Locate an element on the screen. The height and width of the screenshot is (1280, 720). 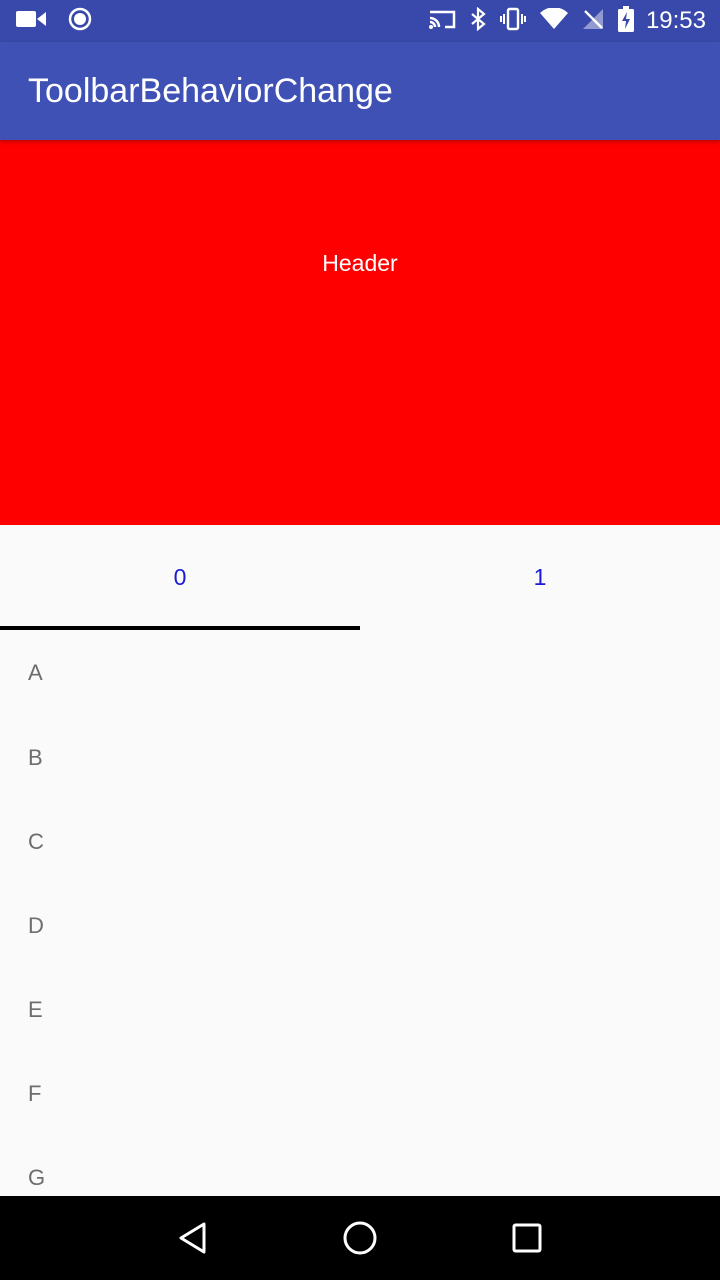
wifi-icon is located at coordinates (553, 20).